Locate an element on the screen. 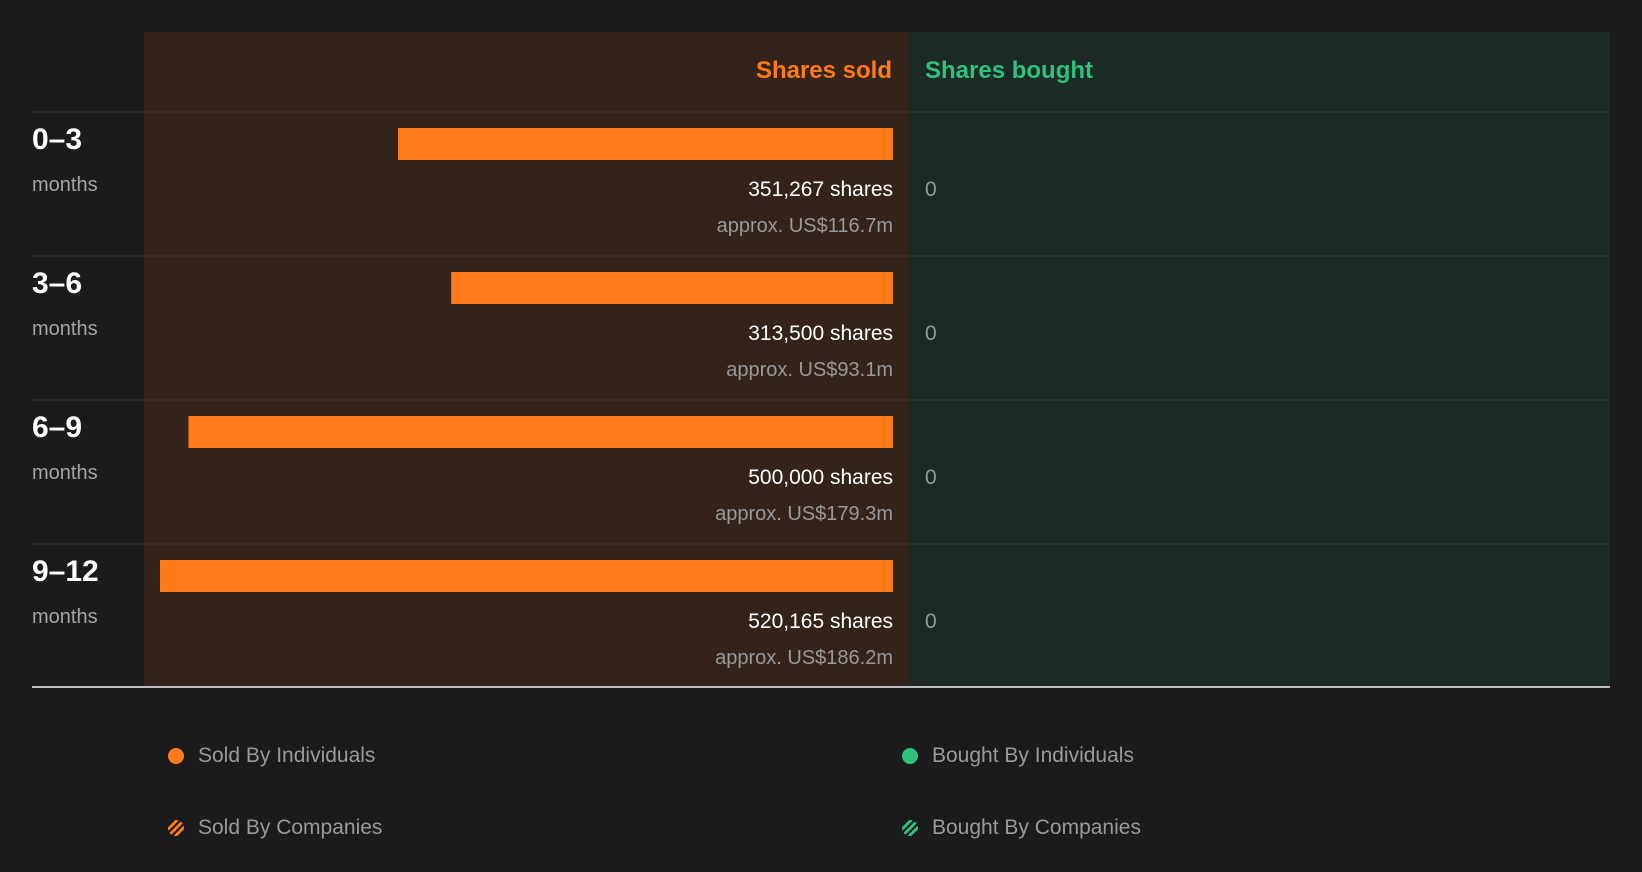 The width and height of the screenshot is (1642, 872). sold-shares-label: 351,267 shares is located at coordinates (820, 189).